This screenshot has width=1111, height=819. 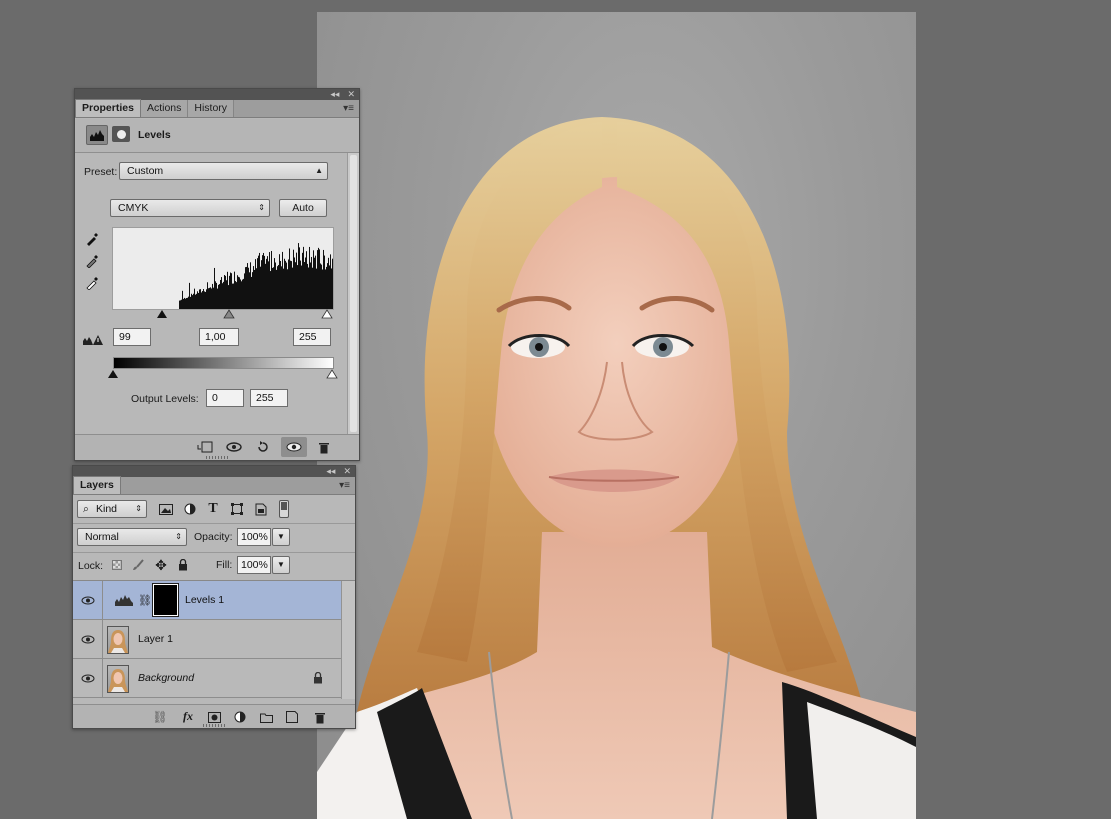 I want to click on tab-actions: Actions, so click(x=164, y=108).